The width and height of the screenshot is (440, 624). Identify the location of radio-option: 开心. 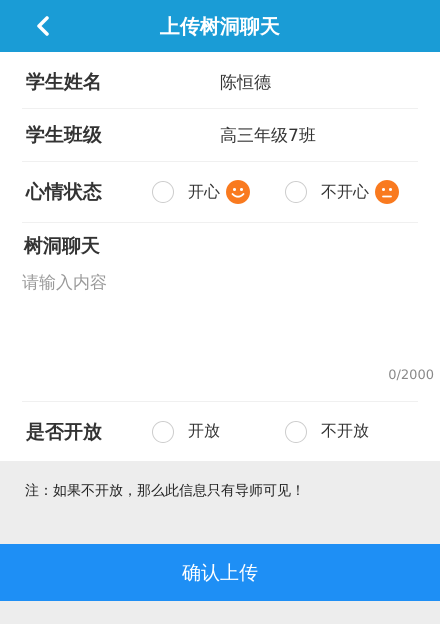
(218, 192).